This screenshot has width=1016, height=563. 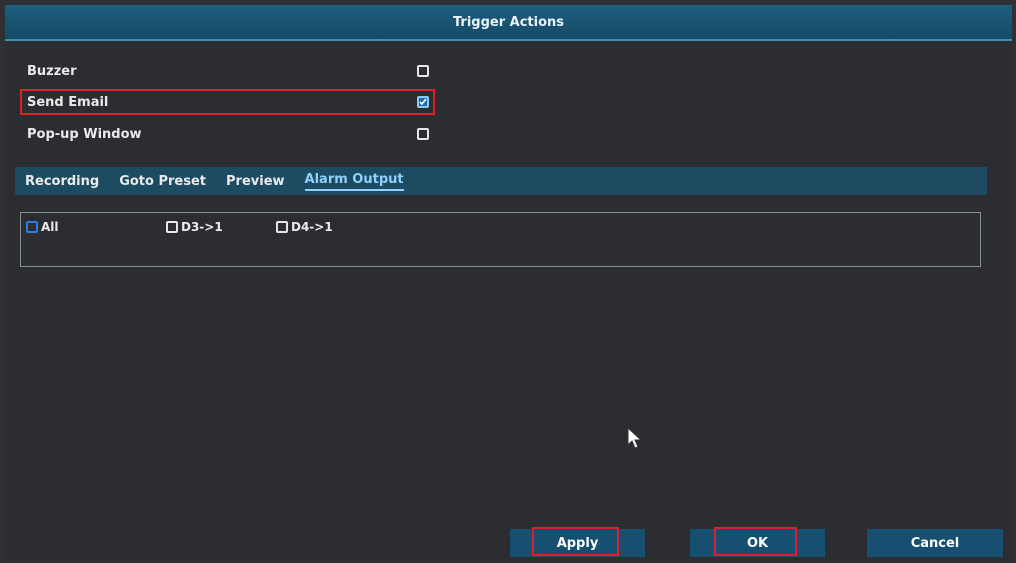 I want to click on cancel-button: Cancel, so click(x=935, y=543).